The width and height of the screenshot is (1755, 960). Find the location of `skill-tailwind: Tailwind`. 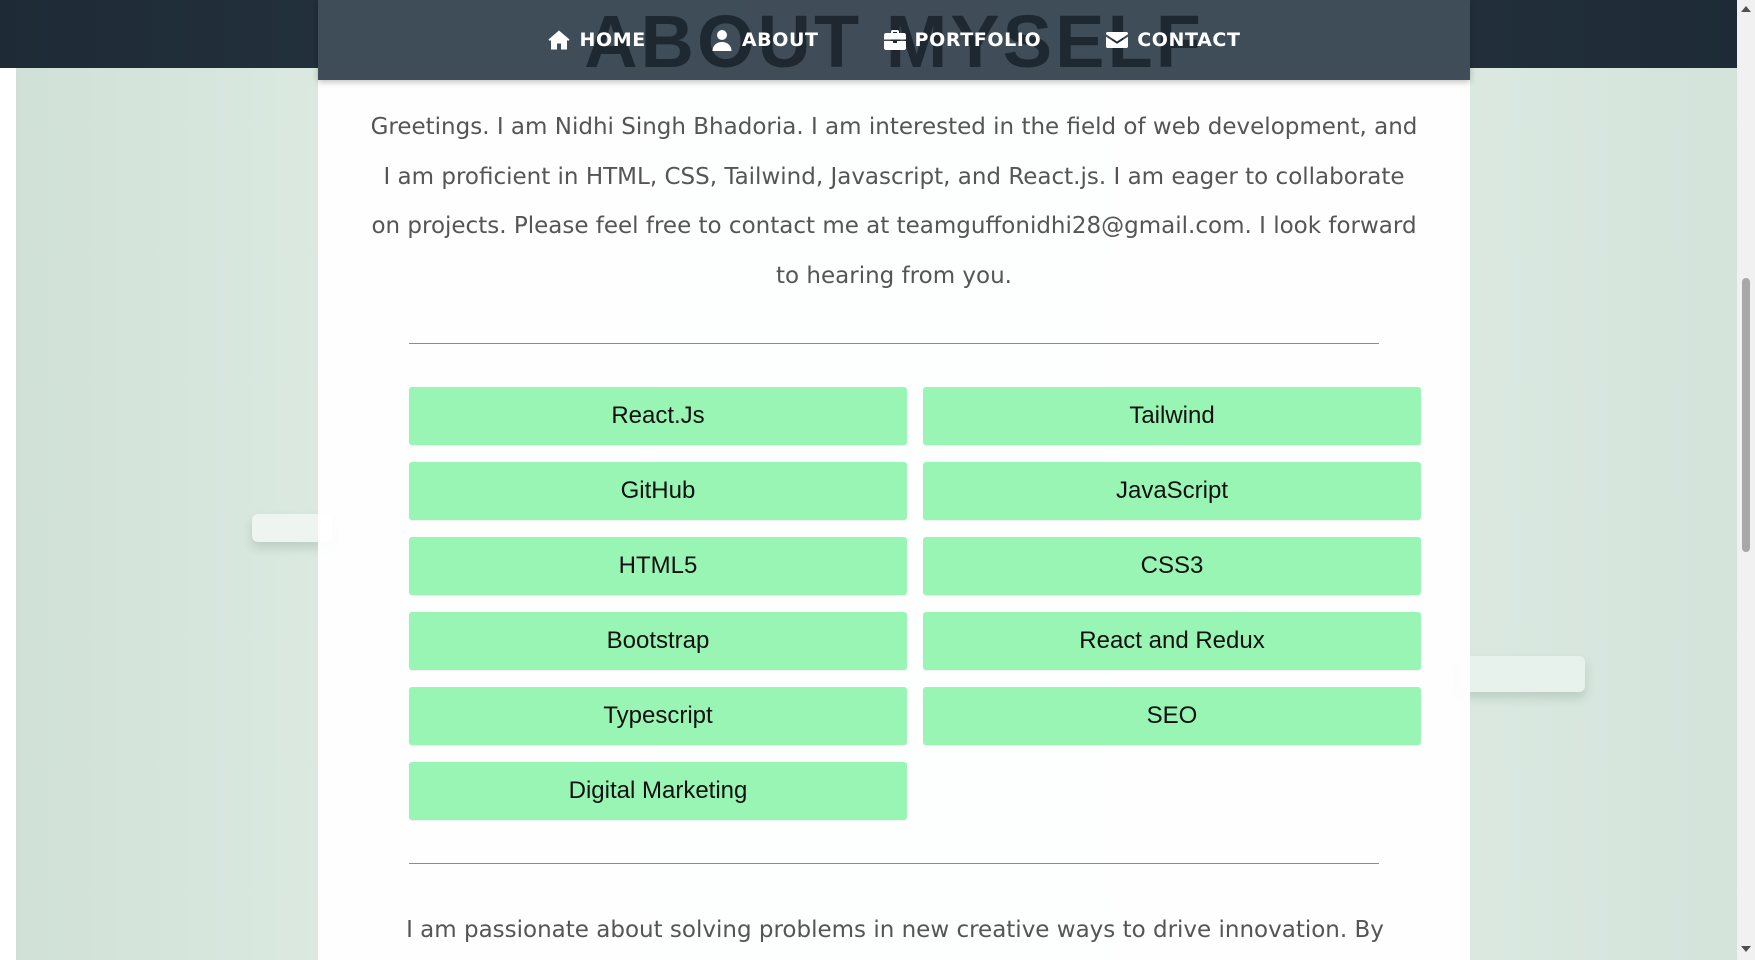

skill-tailwind: Tailwind is located at coordinates (1172, 416).